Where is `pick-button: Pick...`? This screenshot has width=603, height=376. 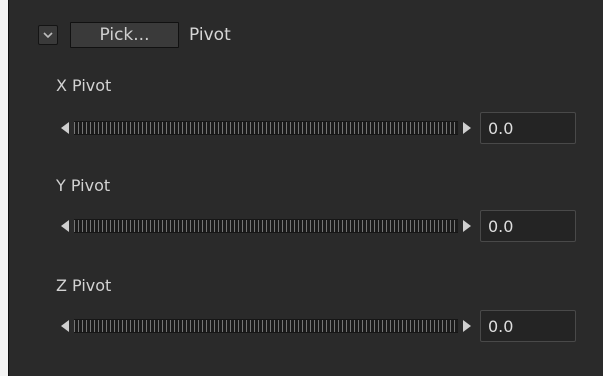 pick-button: Pick... is located at coordinates (124, 35).